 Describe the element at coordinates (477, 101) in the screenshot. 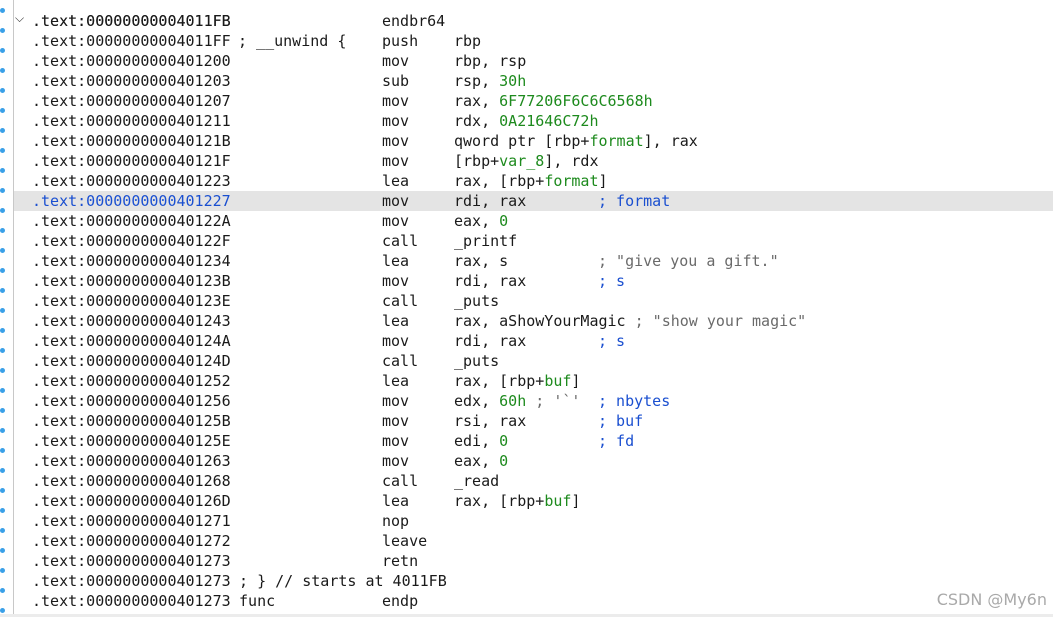

I see `operand-part: rax,` at that location.